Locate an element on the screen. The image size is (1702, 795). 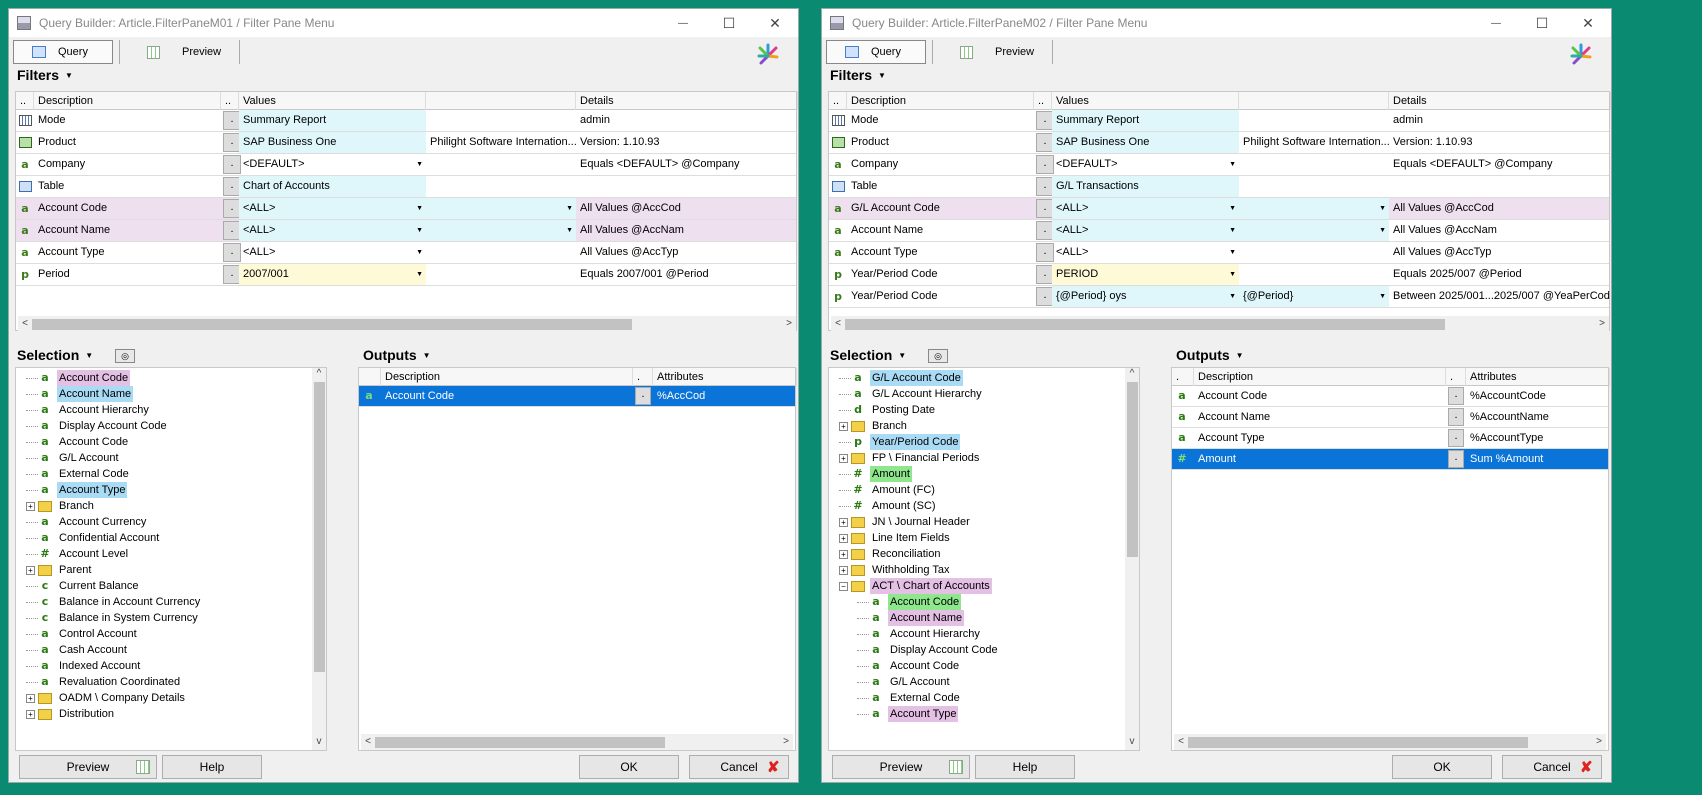
tree-item: # Amount (FC) is located at coordinates (888, 490).